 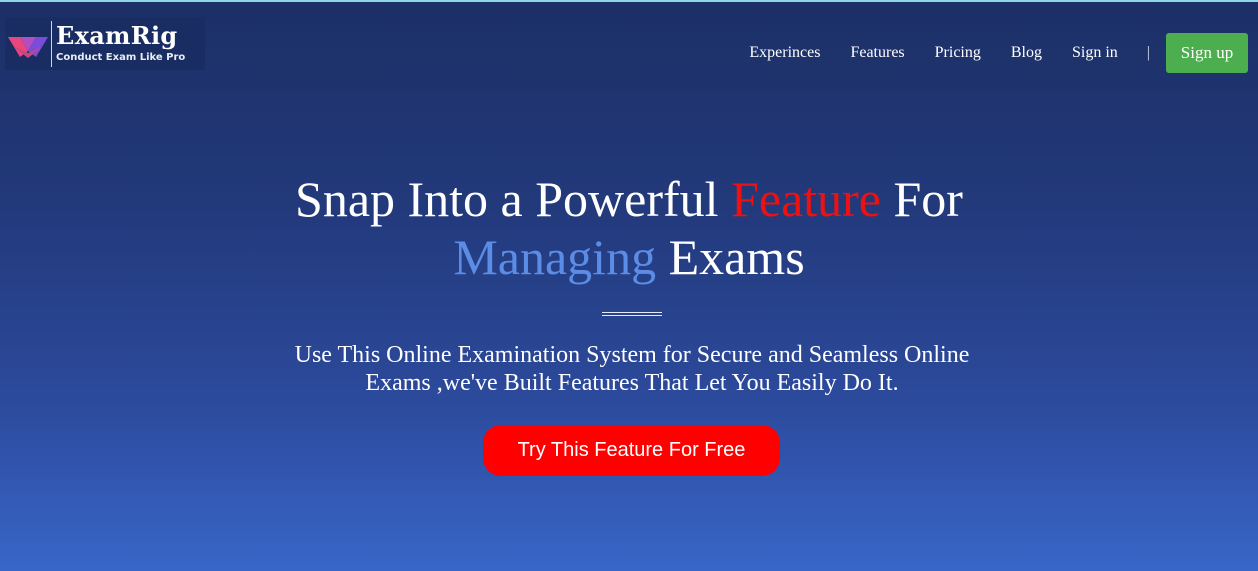 I want to click on hero-title-part2: For, so click(x=922, y=199).